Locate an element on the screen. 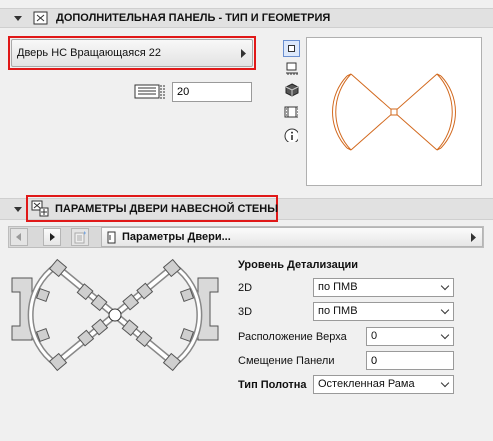 This screenshot has width=493, height=441. 3d-box-icon is located at coordinates (292, 90).